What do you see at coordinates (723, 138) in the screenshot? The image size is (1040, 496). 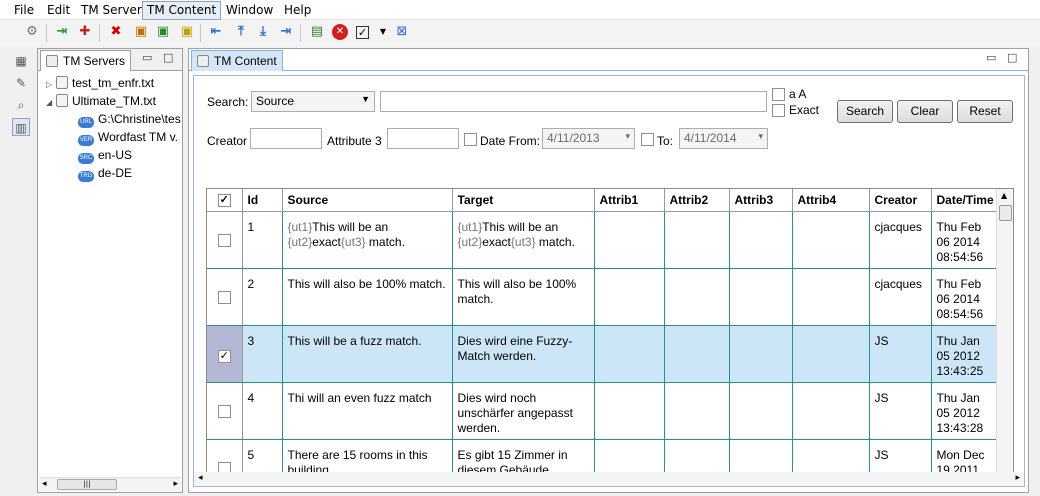 I see `date-to-picker: 4/11/2014 ▾` at bounding box center [723, 138].